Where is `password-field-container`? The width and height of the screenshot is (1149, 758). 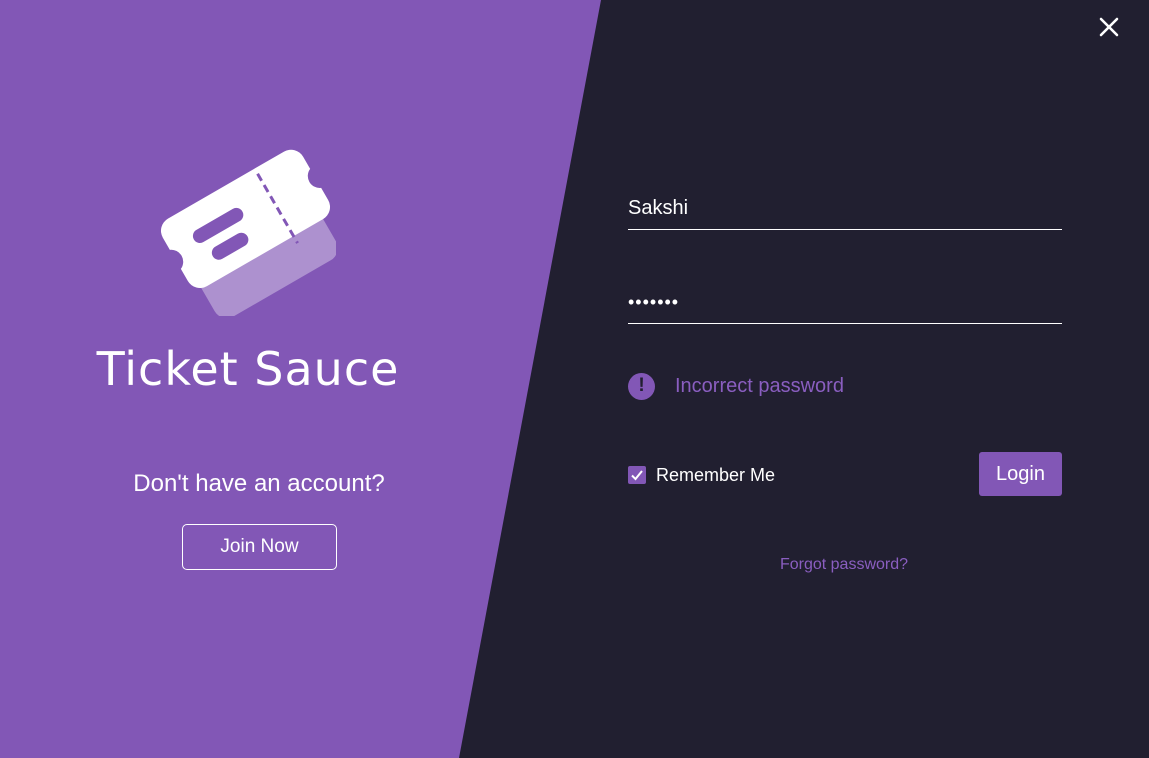
password-field-container is located at coordinates (845, 303).